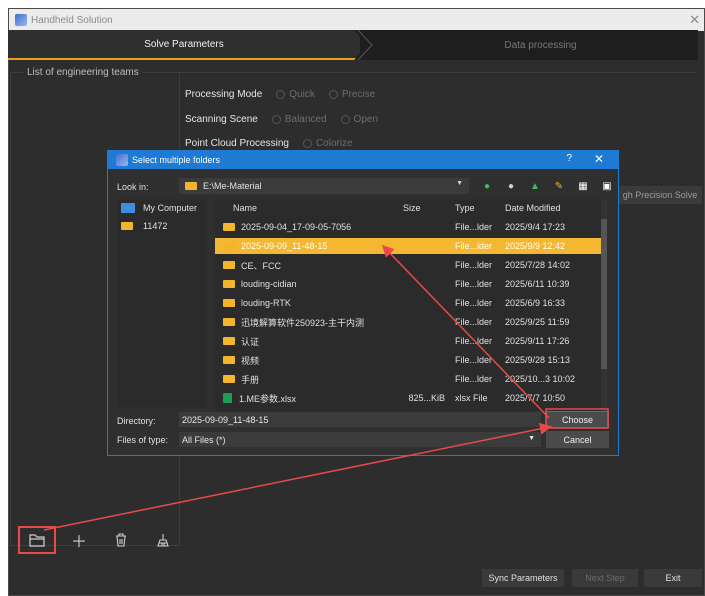 The height and width of the screenshot is (596, 705). I want to click on open-folder-icon, so click(37, 540).